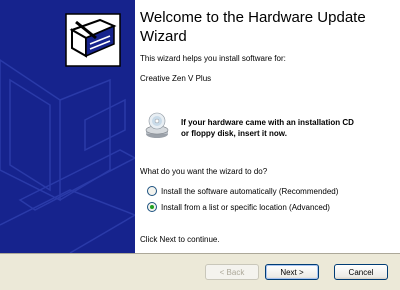  What do you see at coordinates (253, 27) in the screenshot?
I see `wizard-title: Welcome to the Hardware Update Wizard` at bounding box center [253, 27].